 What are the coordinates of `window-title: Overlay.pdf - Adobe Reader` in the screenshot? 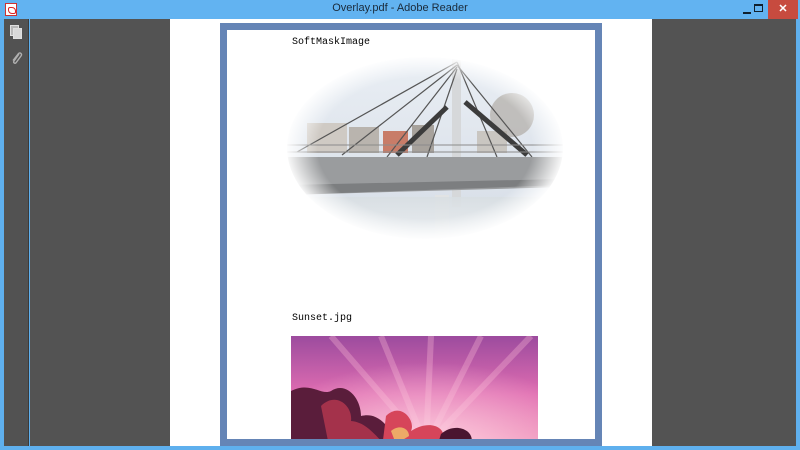 It's located at (400, 8).